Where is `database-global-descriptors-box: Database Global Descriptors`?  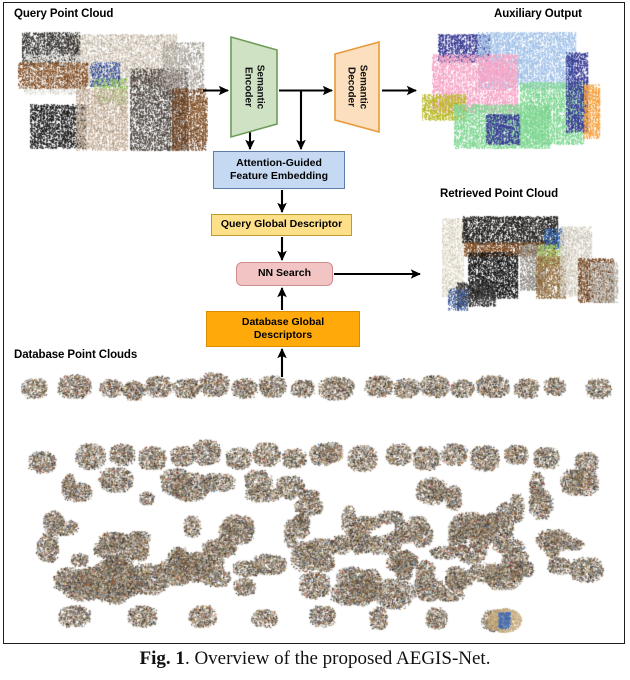 database-global-descriptors-box: Database Global Descriptors is located at coordinates (283, 329).